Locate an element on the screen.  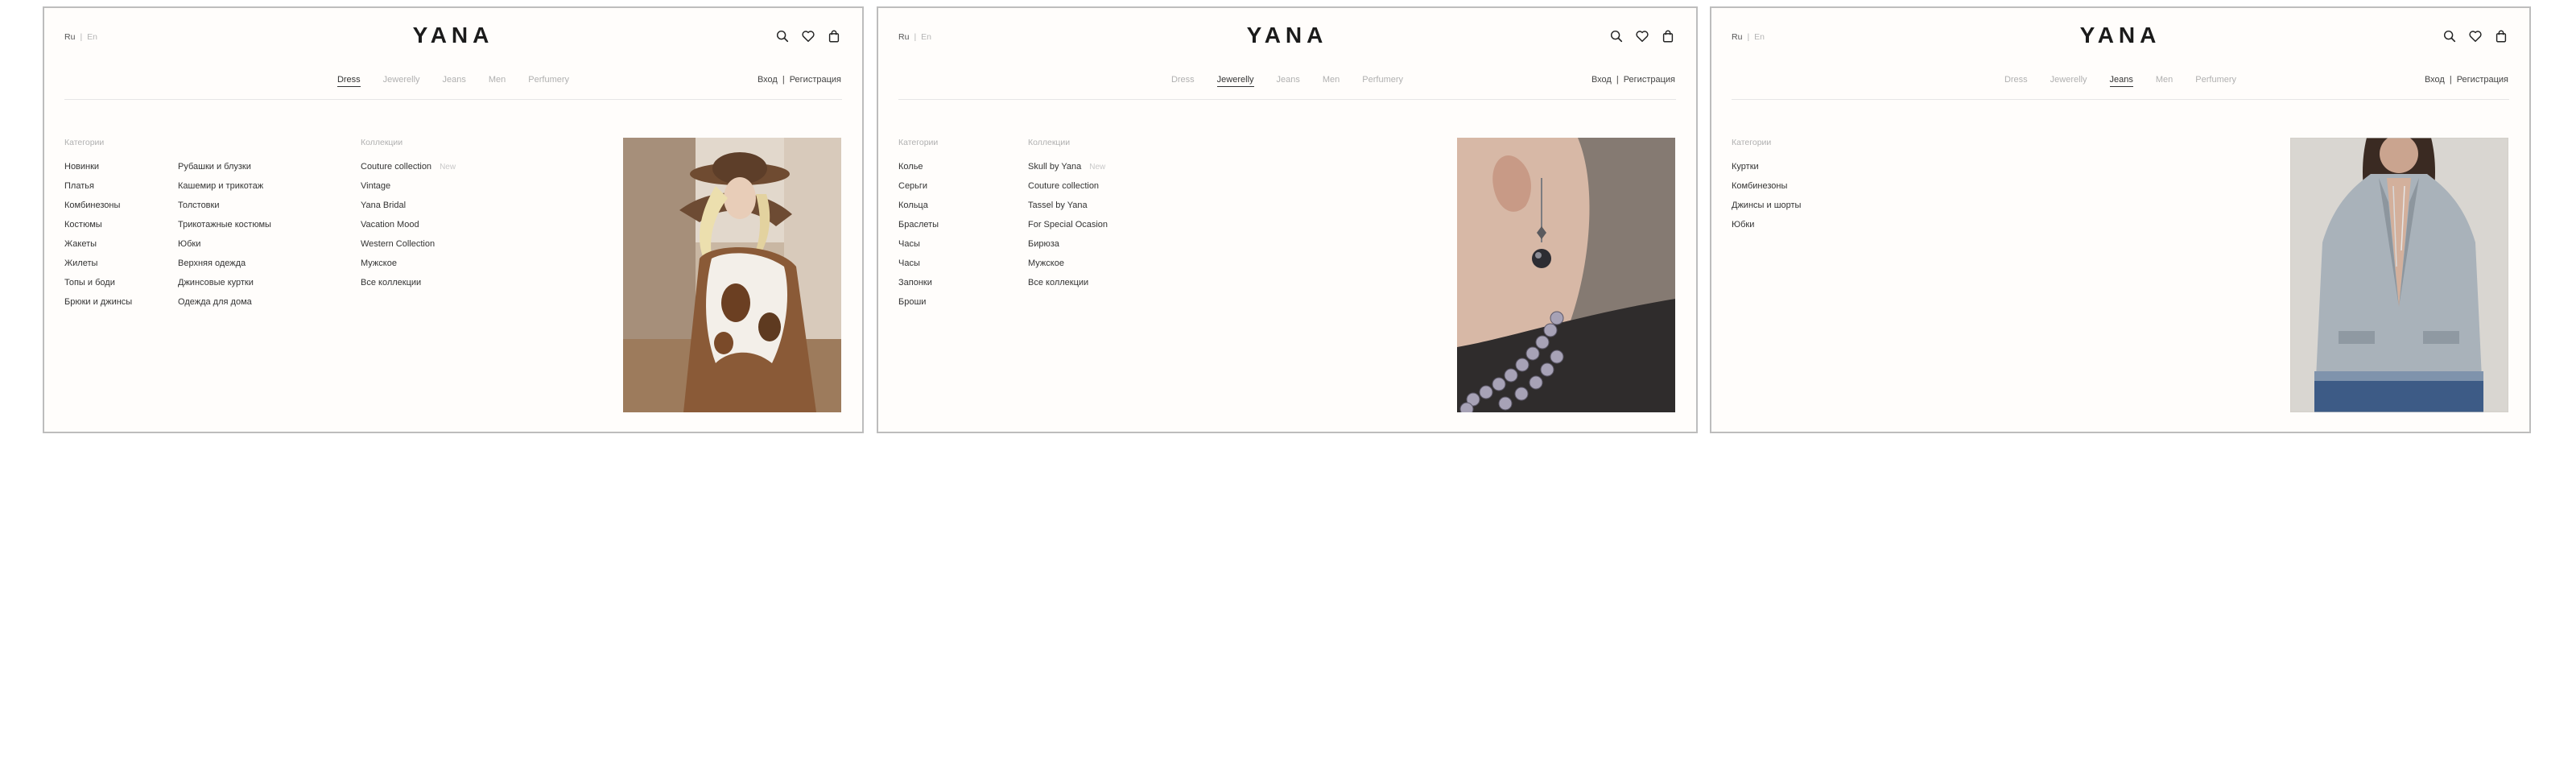
category-item: Платья is located at coordinates (98, 190).